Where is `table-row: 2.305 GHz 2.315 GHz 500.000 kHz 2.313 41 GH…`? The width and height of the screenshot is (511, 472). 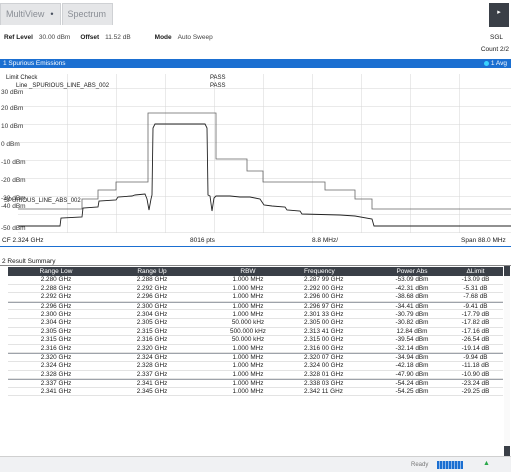
table-row: 2.305 GHz 2.315 GHz 500.000 kHz 2.313 41 GH… is located at coordinates (255, 332).